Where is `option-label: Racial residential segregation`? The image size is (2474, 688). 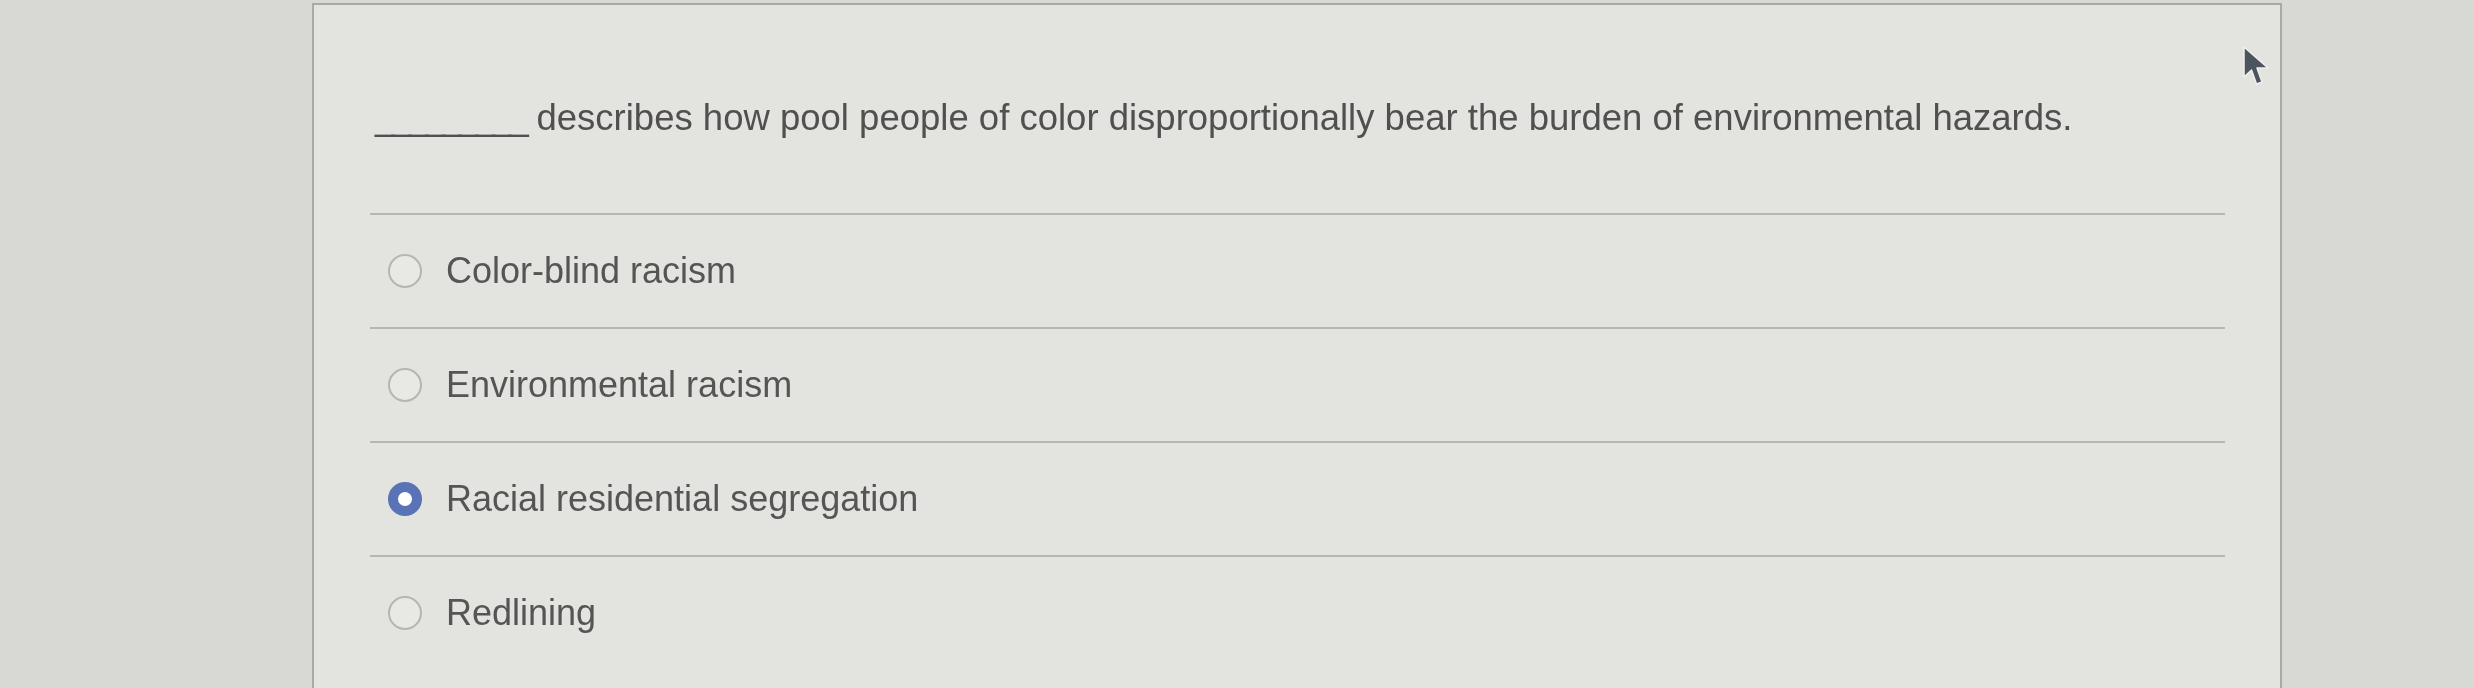 option-label: Racial residential segregation is located at coordinates (682, 499).